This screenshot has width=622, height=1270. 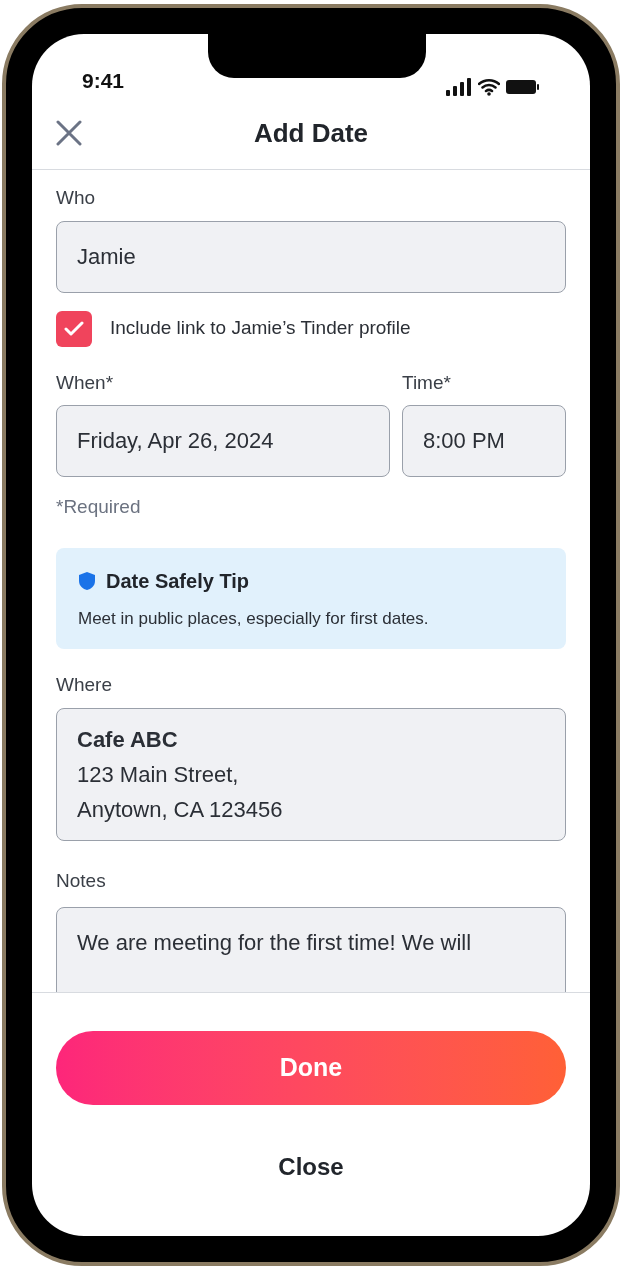 What do you see at coordinates (523, 87) in the screenshot?
I see `battery-icon` at bounding box center [523, 87].